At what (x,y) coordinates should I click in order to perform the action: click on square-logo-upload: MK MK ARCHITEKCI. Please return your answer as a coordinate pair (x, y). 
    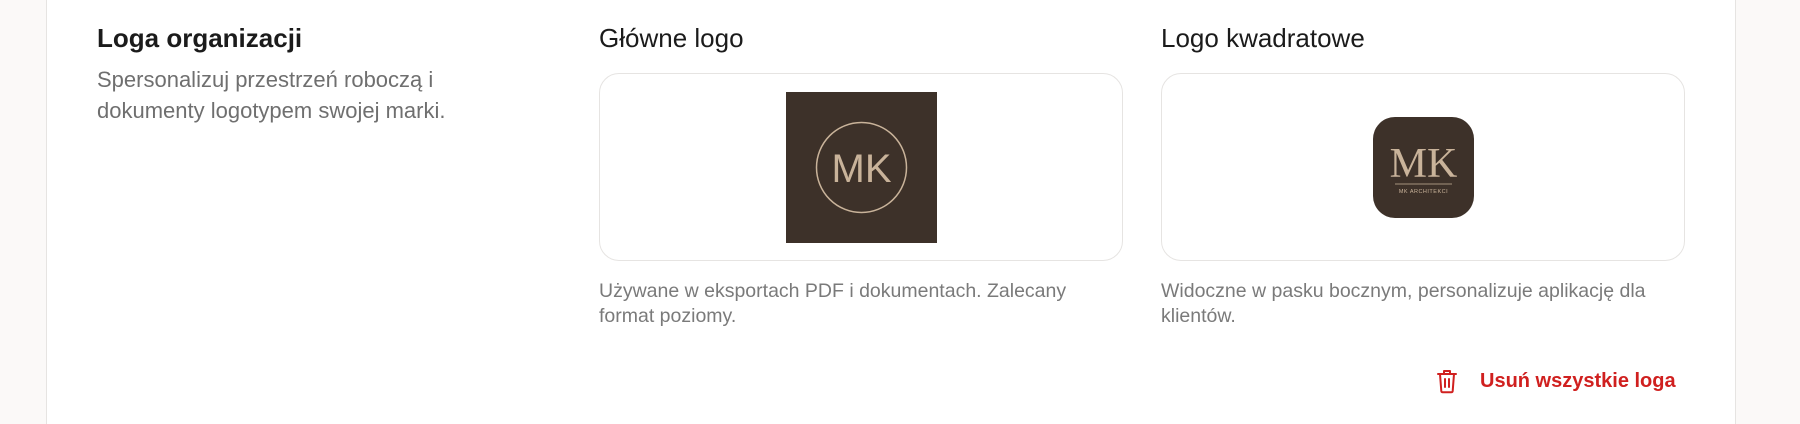
    Looking at the image, I should click on (1423, 167).